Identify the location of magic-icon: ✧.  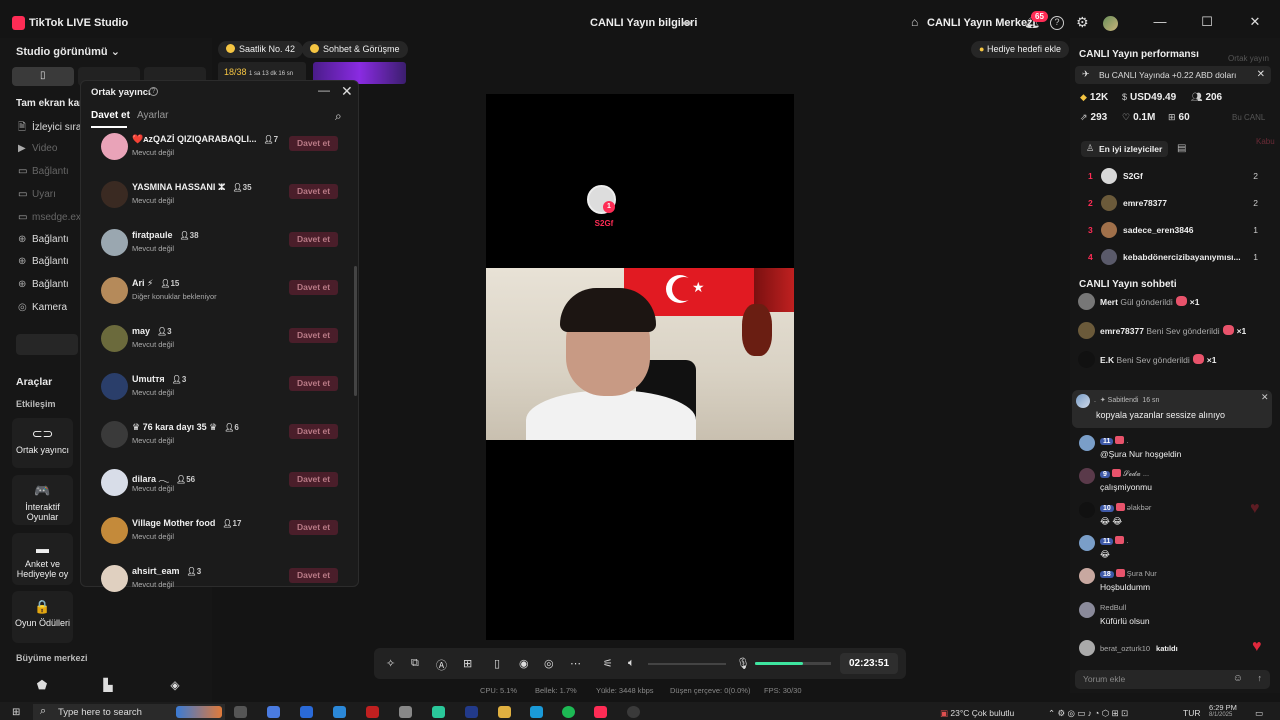
(390, 663).